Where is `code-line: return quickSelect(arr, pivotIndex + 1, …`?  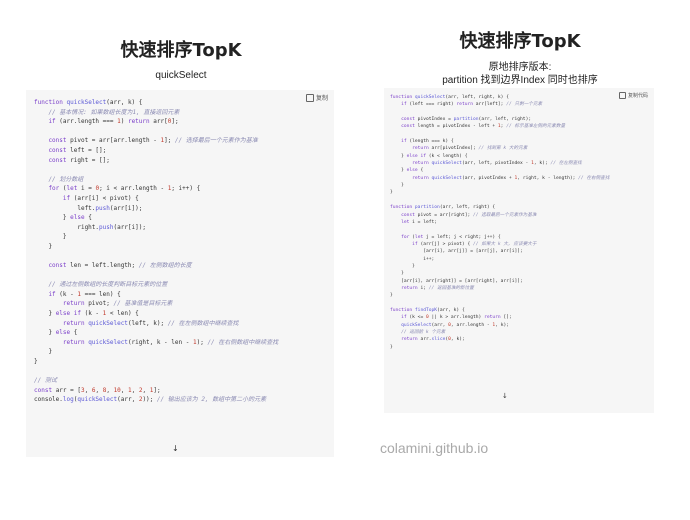 code-line: return quickSelect(arr, pivotIndex + 1, … is located at coordinates (499, 178).